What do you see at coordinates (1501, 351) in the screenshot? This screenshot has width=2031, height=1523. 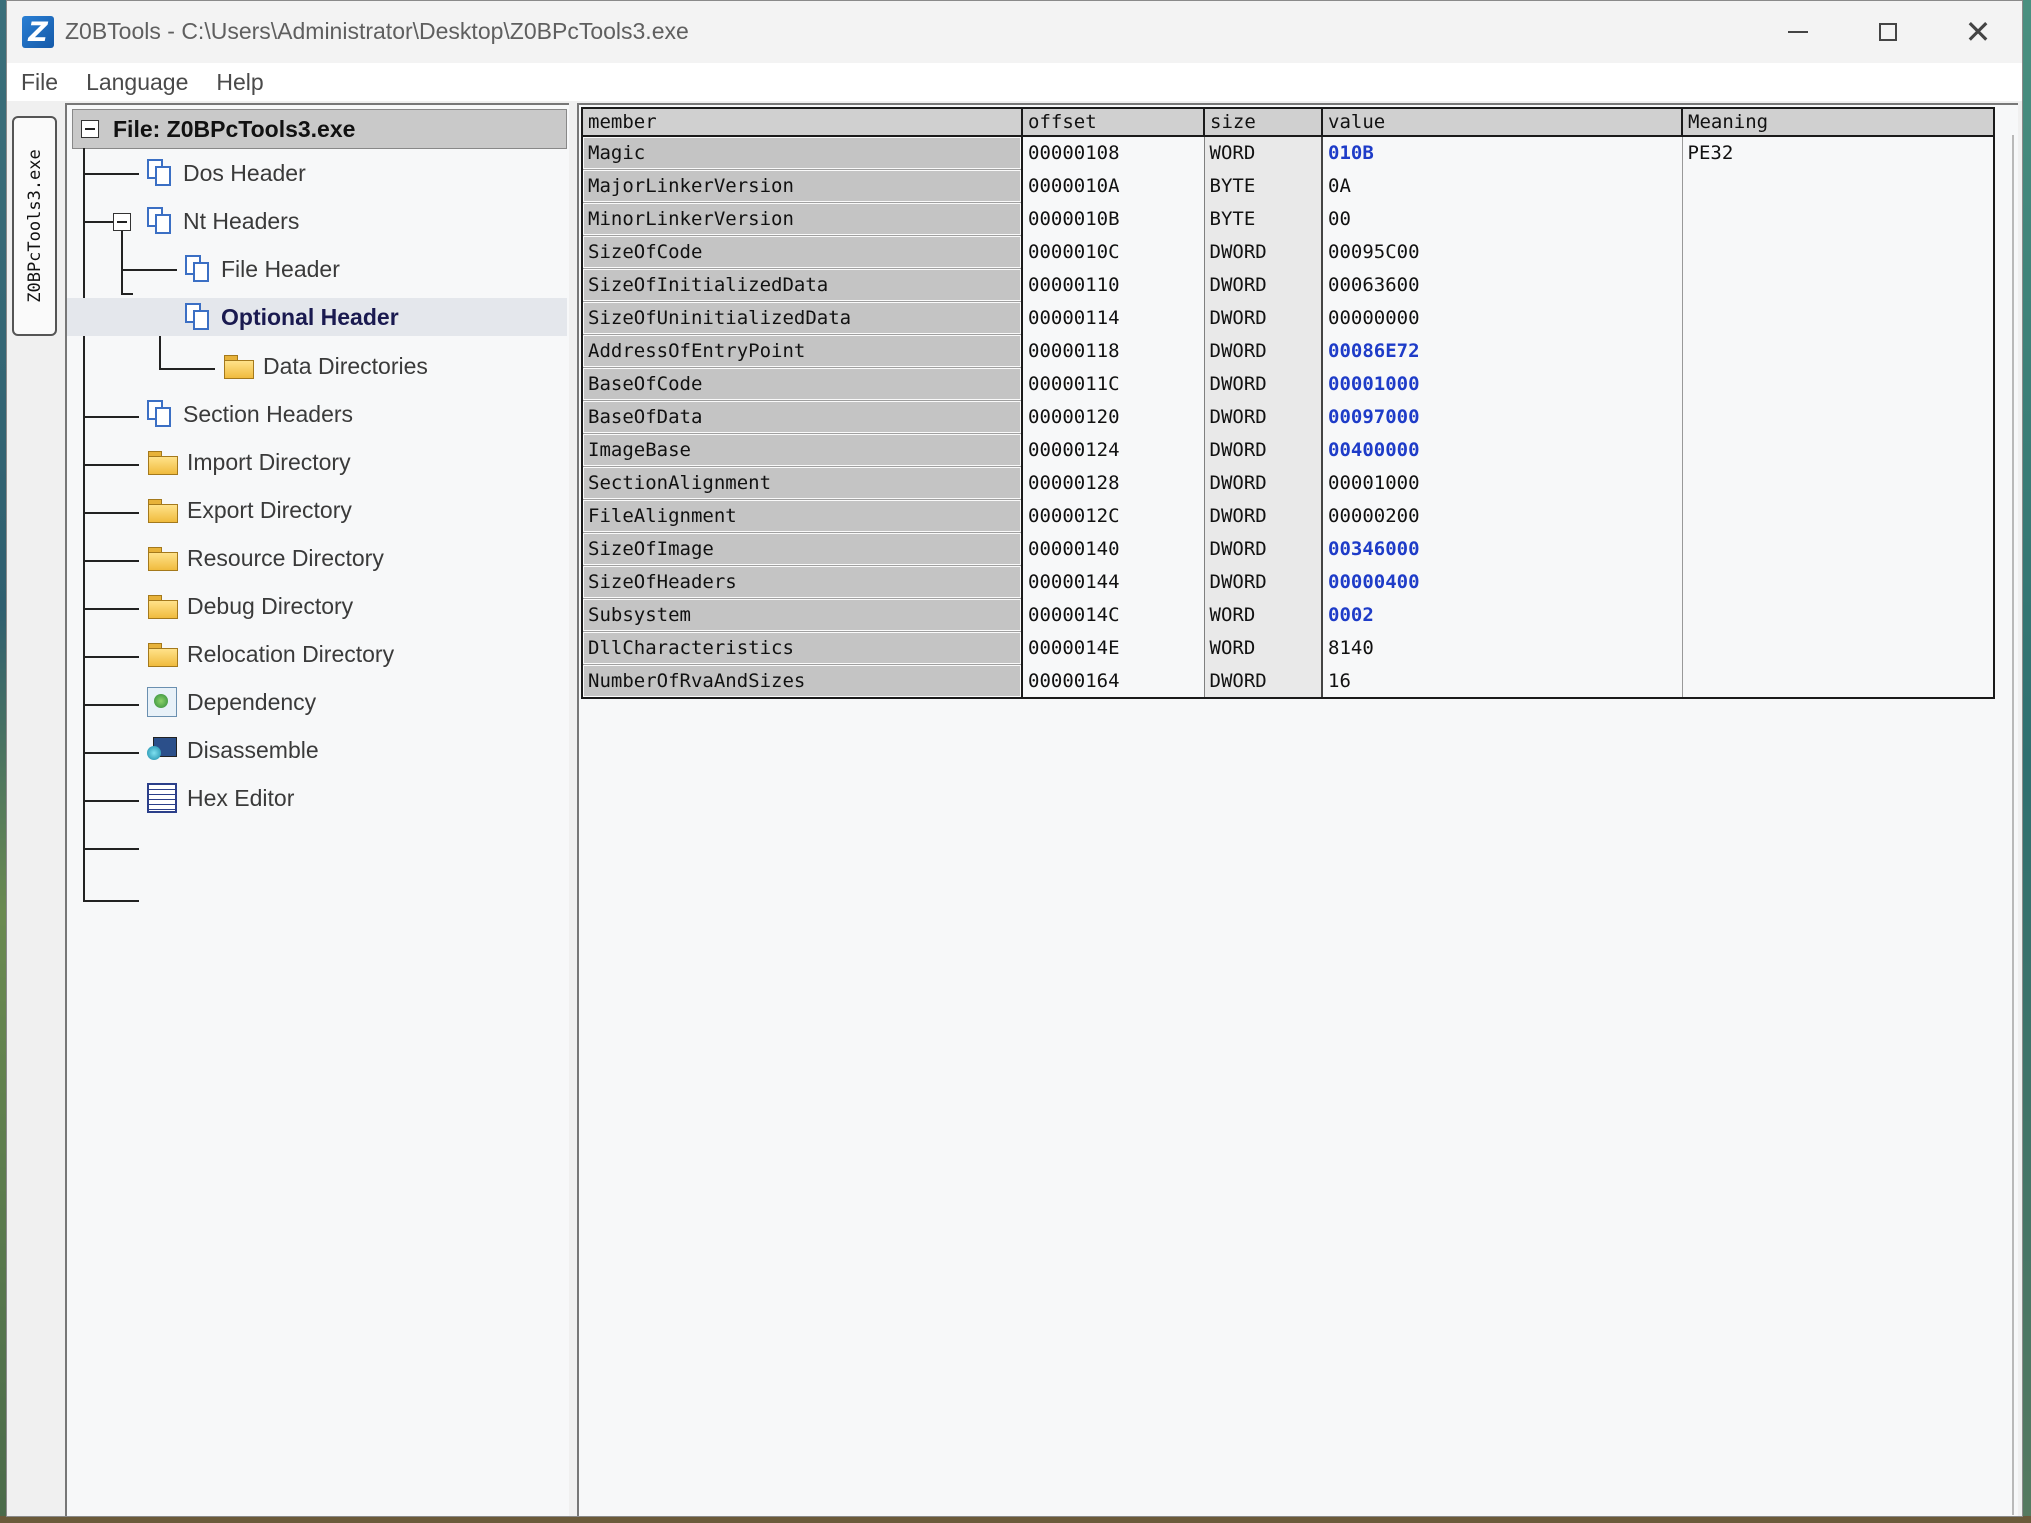 I see `cell-value: 00086E72` at bounding box center [1501, 351].